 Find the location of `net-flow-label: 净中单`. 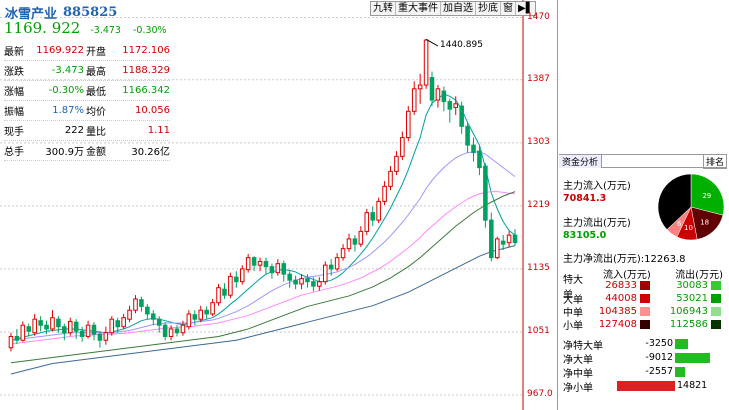

net-flow-label: 净中单 is located at coordinates (578, 374).